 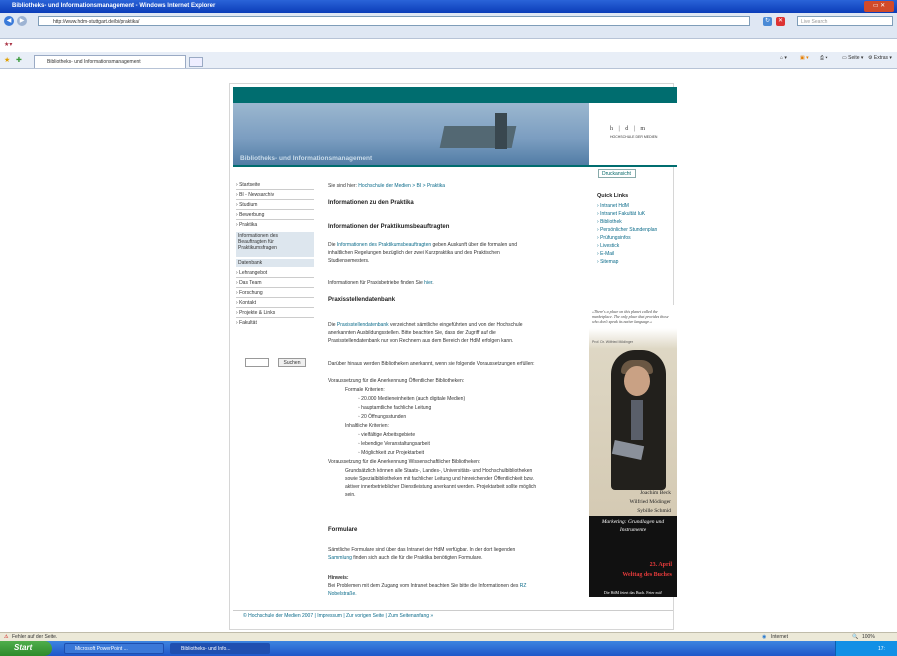 I want to click on hier-link: hier, so click(x=428, y=283).